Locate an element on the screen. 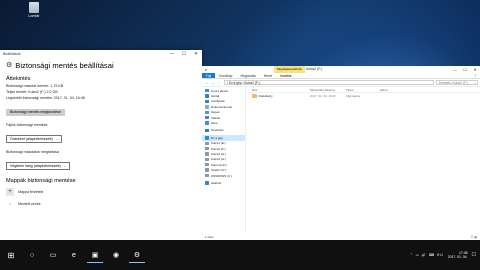 This screenshot has width=480, height=270. edge-icon: e is located at coordinates (74, 255).